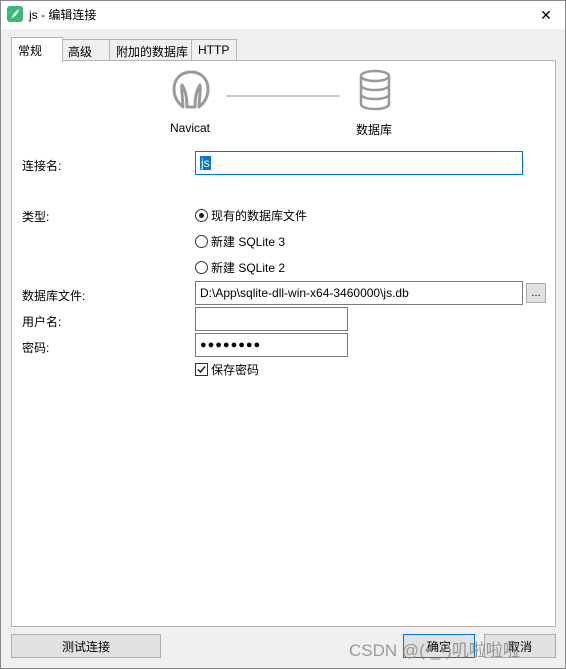 This screenshot has width=566, height=669. I want to click on type-label: 类型:, so click(36, 217).